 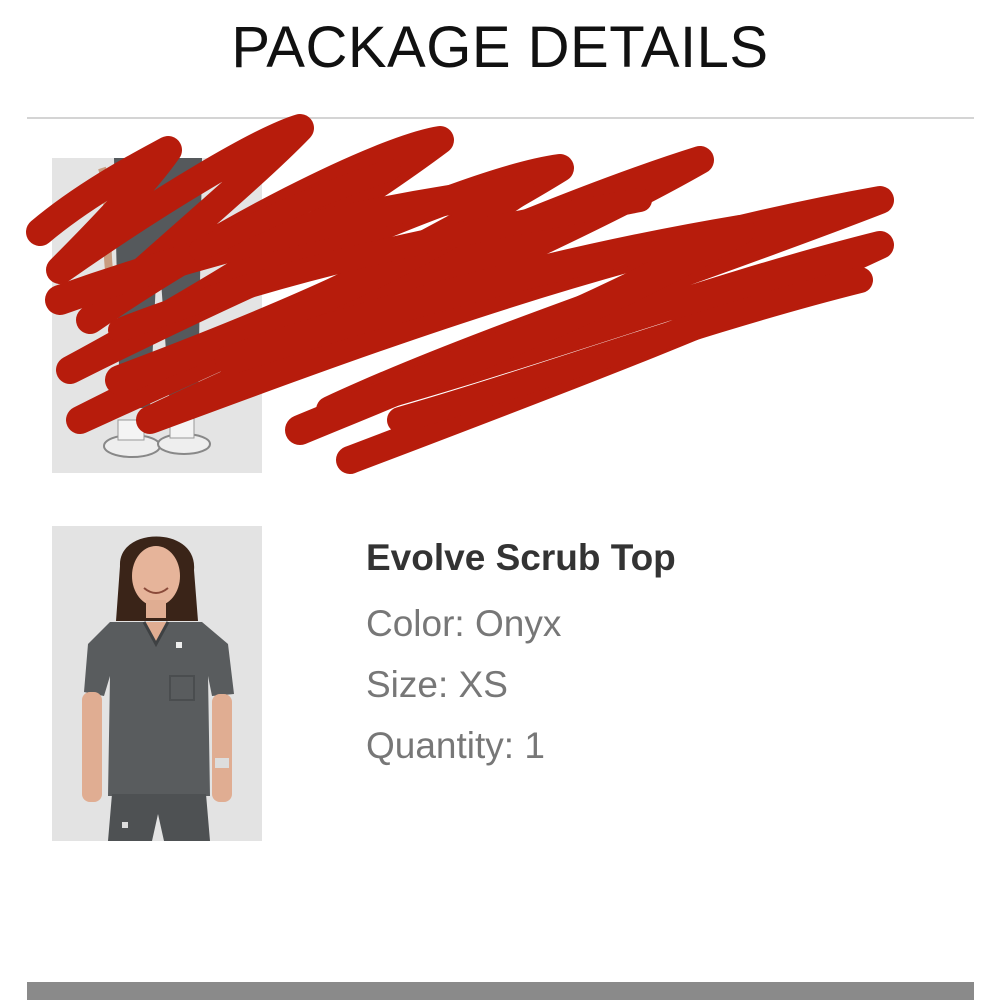 I want to click on size-label: Size, so click(x=412, y=684).